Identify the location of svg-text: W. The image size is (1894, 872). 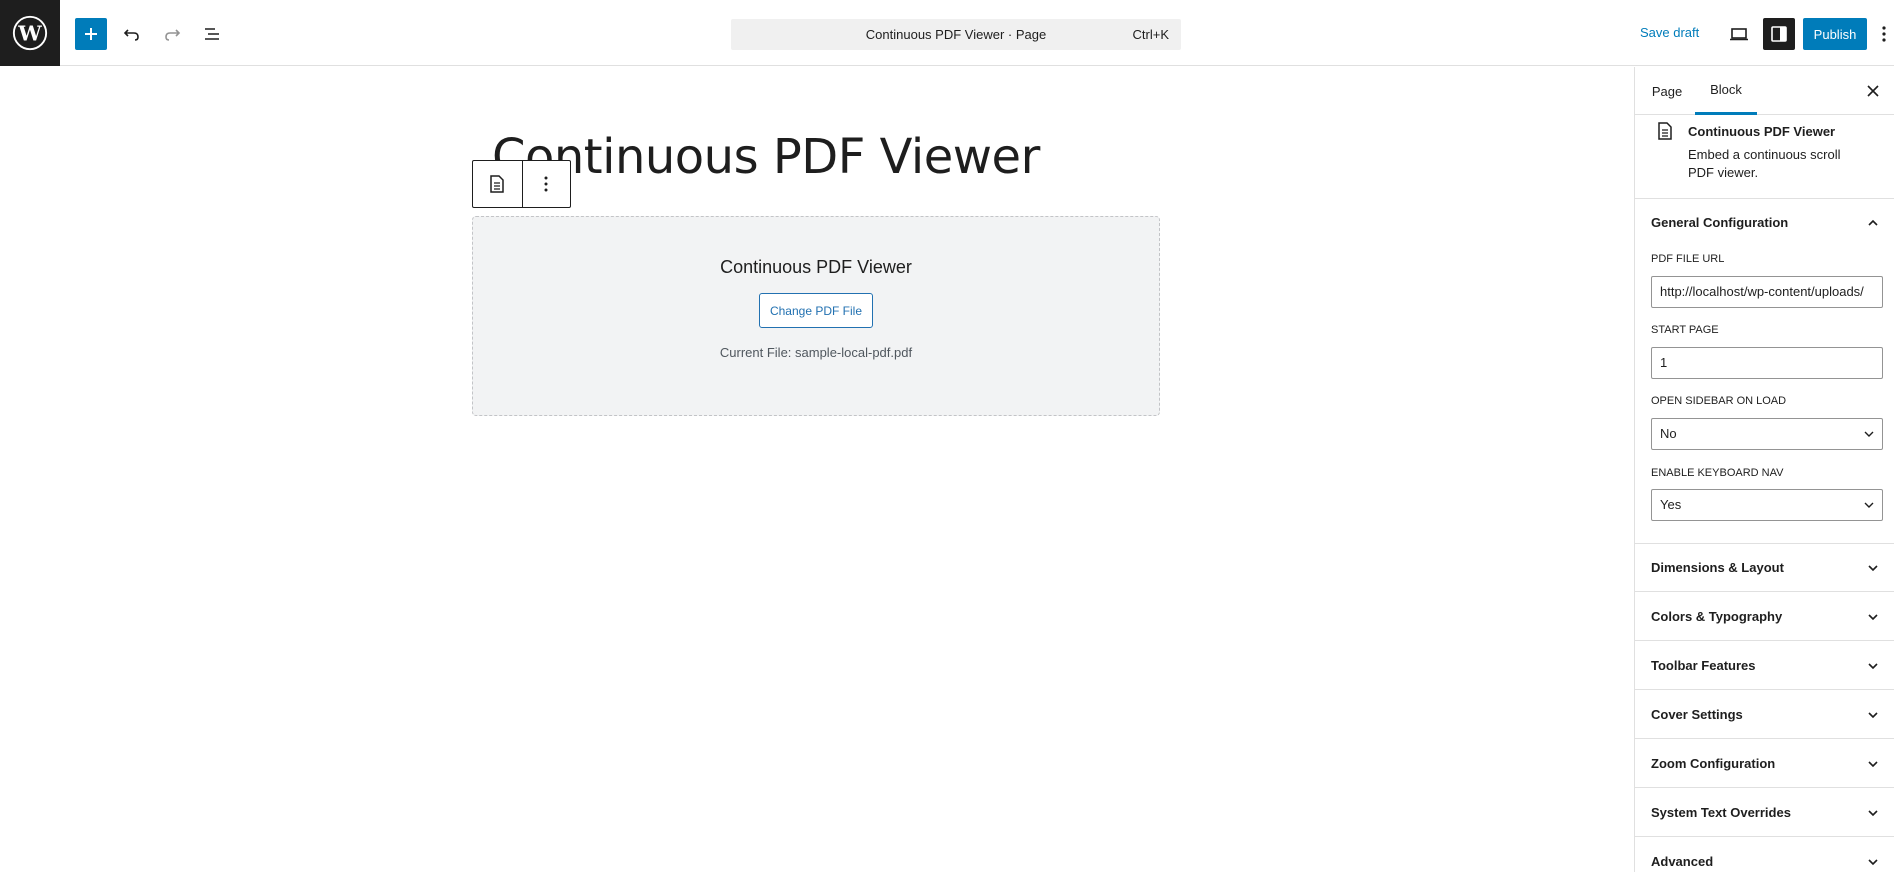
(29, 33).